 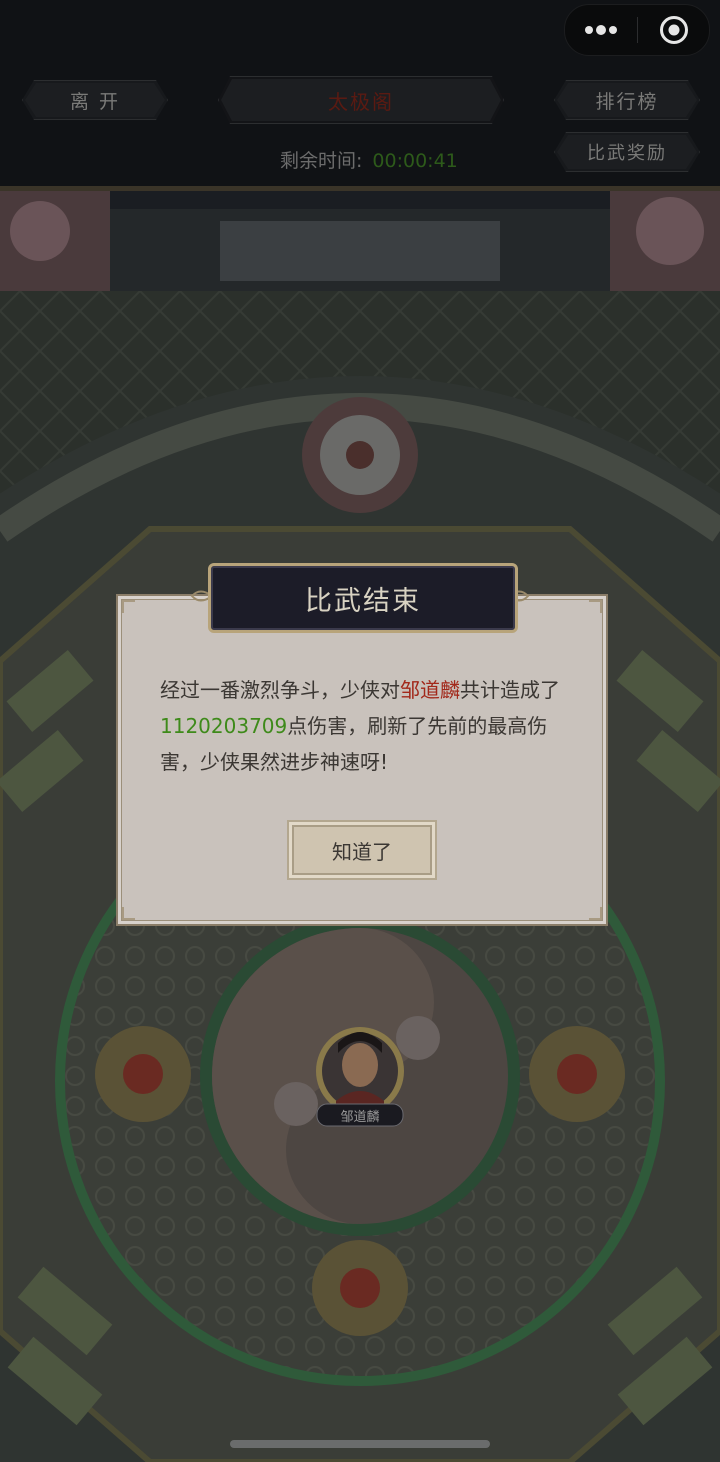 I want to click on message-part-2: 共计造成了, so click(x=510, y=690).